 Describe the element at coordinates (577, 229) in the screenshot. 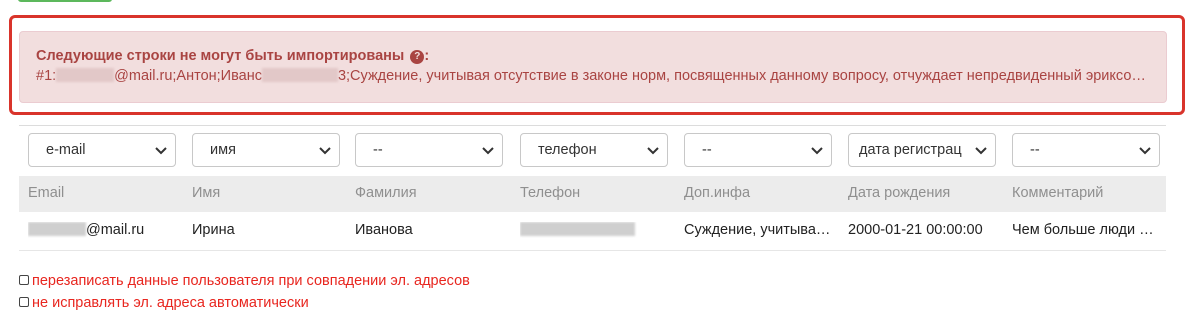

I see `redacted-phone` at that location.